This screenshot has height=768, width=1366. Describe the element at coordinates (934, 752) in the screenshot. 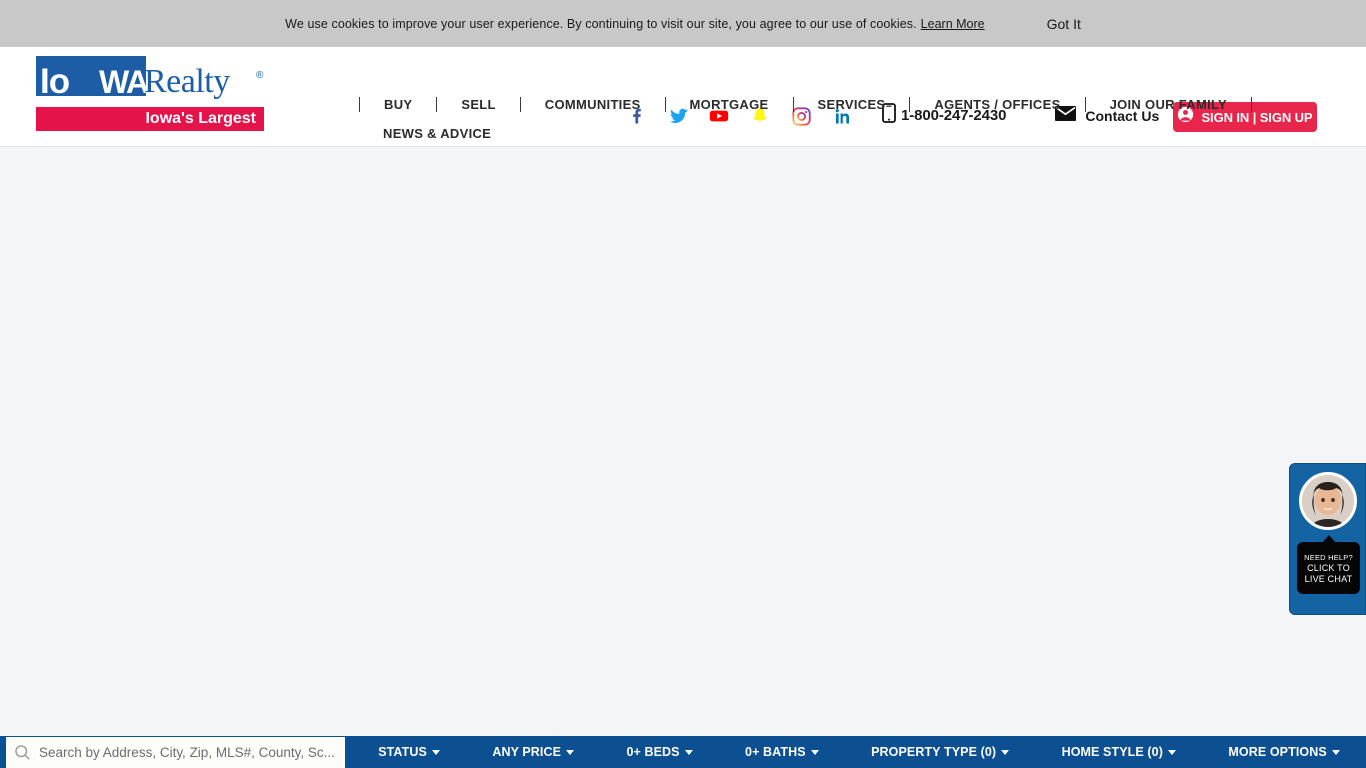

I see `filter-property-type-label: PROPERTY TYPE (0)` at that location.